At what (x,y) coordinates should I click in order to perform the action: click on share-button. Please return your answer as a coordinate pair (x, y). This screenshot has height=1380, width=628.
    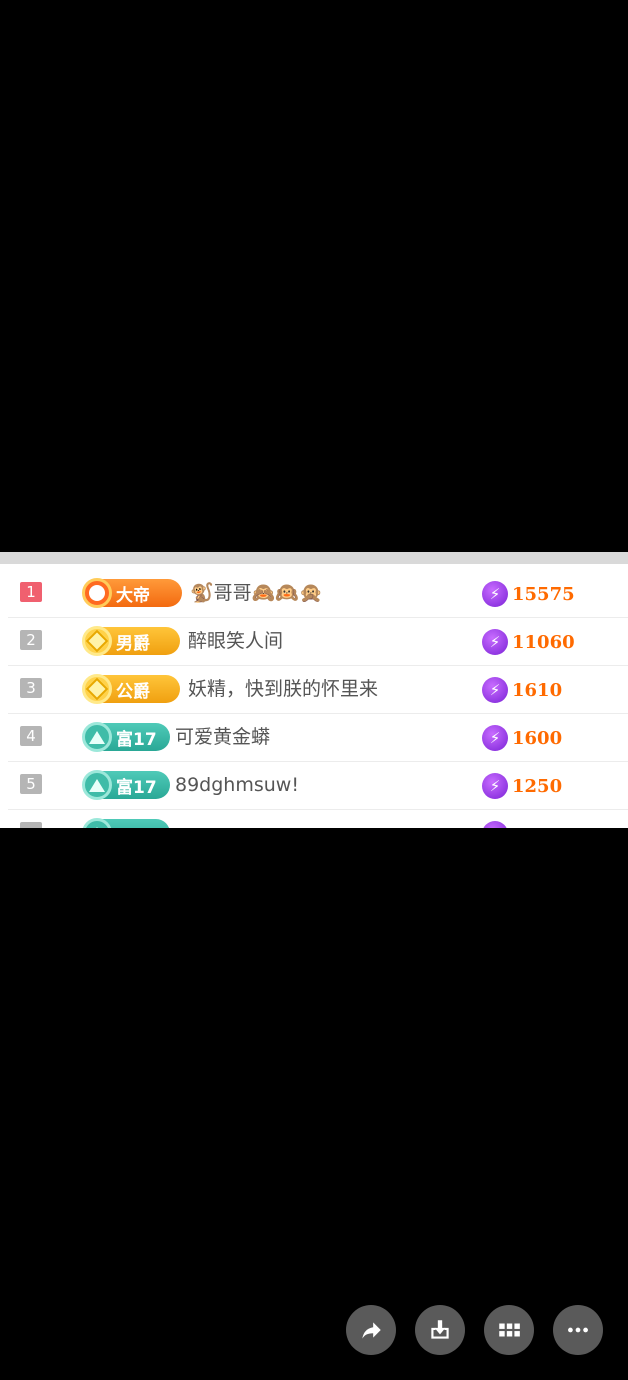
    Looking at the image, I should click on (371, 1330).